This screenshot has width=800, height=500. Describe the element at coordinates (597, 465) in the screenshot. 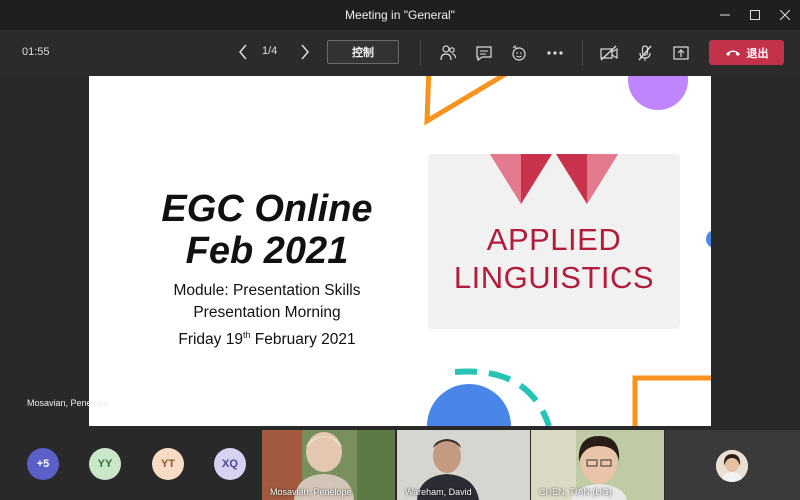

I see `video-tile: CHEN, TIAN (UG)` at that location.